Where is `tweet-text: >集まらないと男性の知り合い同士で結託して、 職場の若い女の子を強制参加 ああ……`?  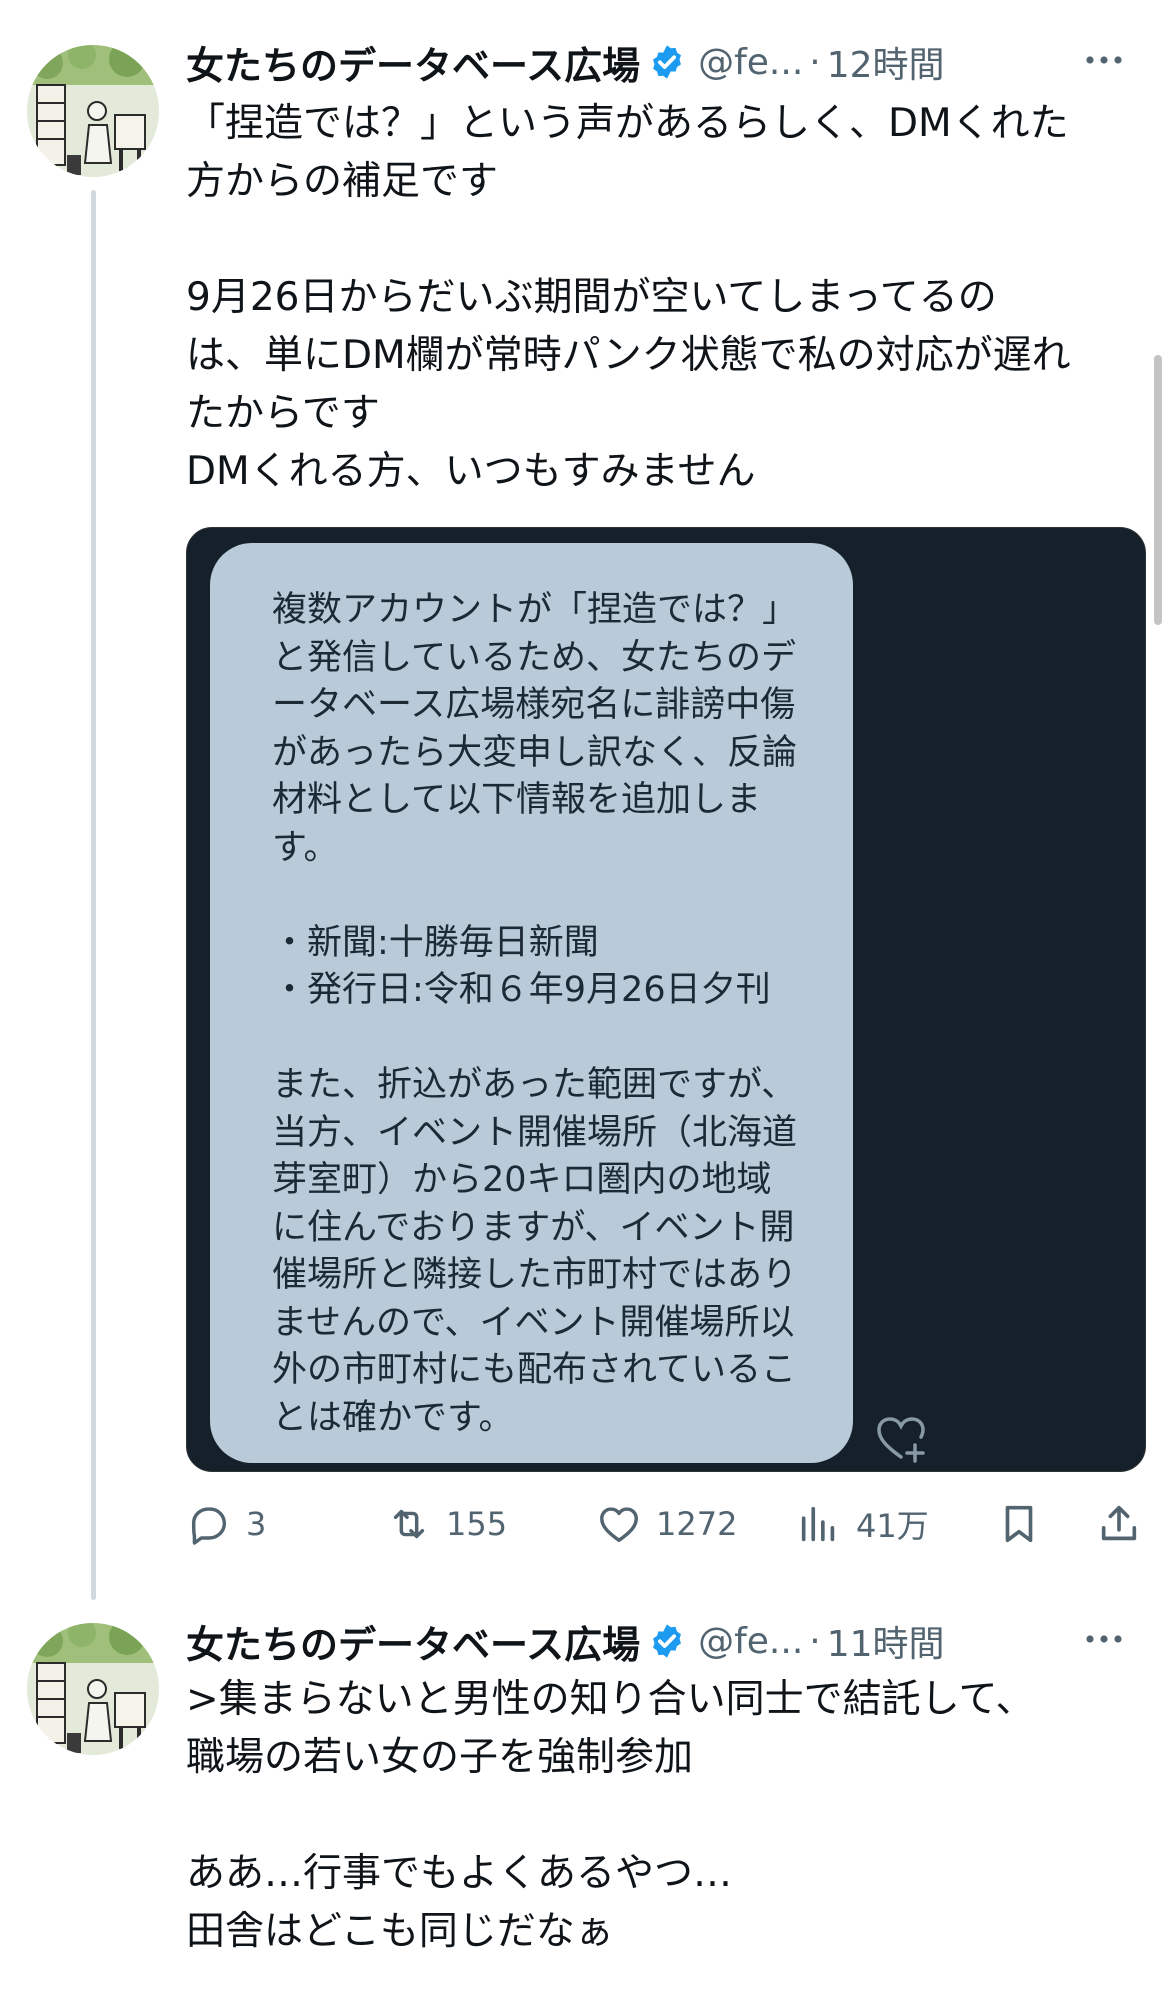
tweet-text: >集まらないと男性の知り合い同士で結託して、 職場の若い女の子を強制参加 ああ…… is located at coordinates (666, 1816).